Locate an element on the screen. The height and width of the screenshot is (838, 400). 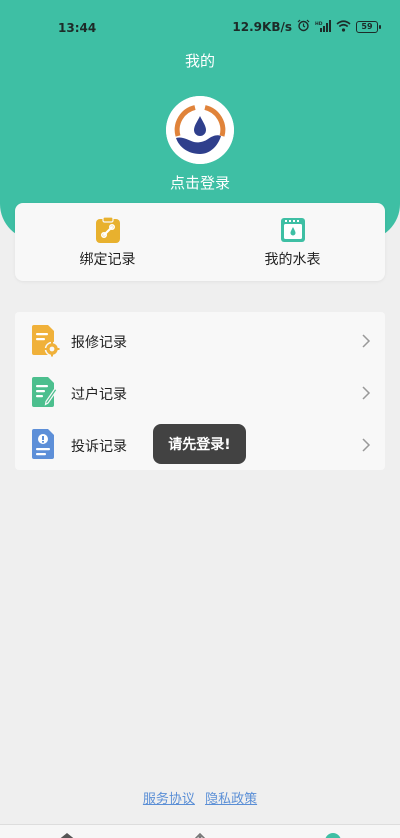
bind-records-label: 绑定记录 is located at coordinates (107, 260).